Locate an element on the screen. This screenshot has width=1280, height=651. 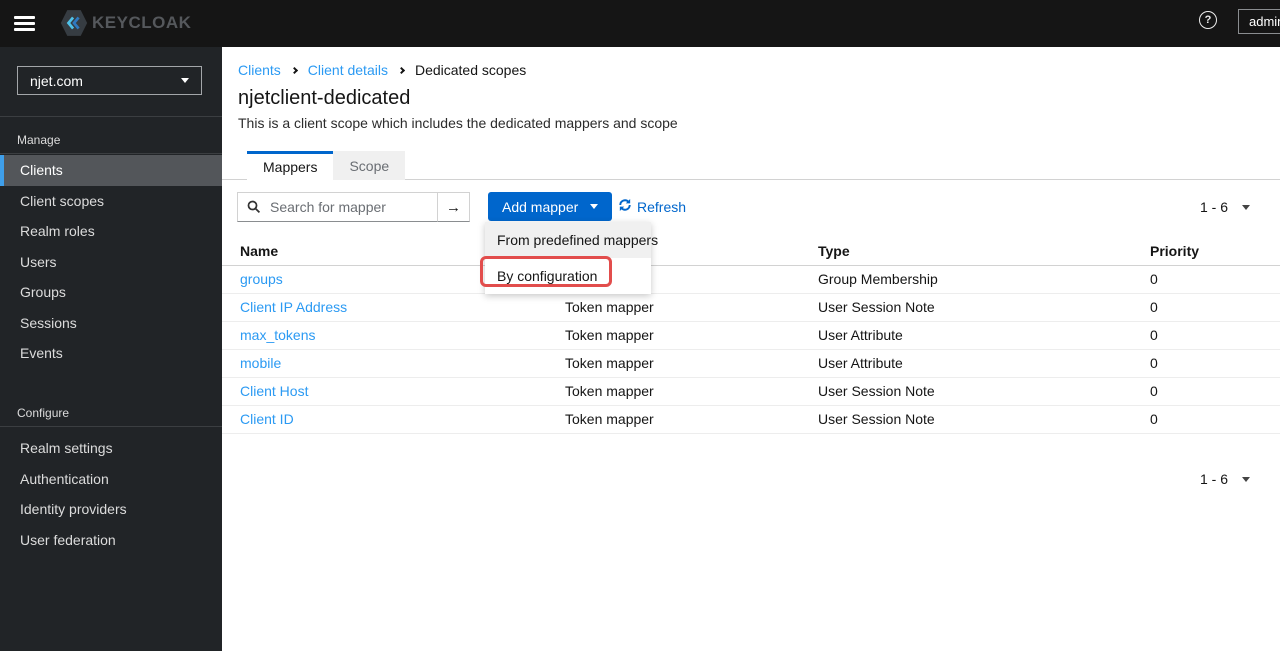
mapper-link-mobile: mobile is located at coordinates (260, 363).